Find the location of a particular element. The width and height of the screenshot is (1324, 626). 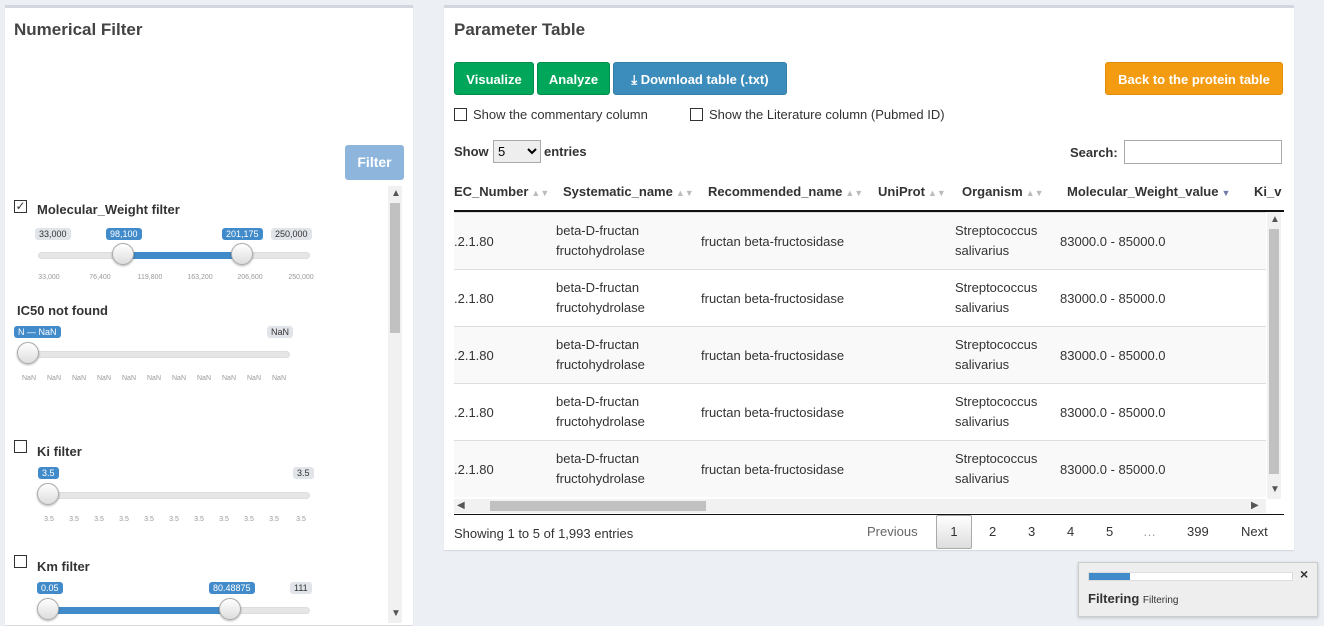

length-show-label: Show is located at coordinates (471, 151).